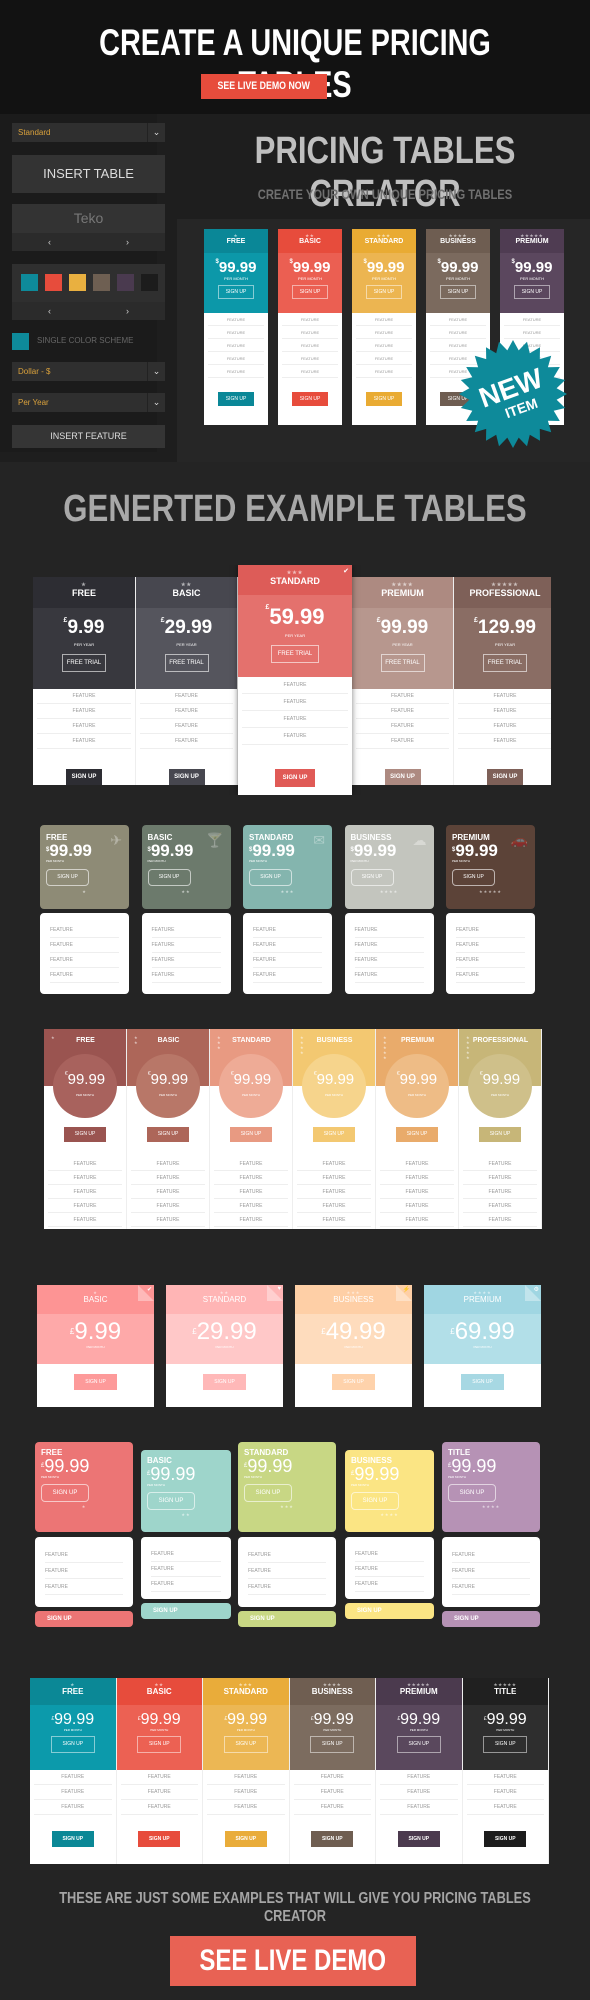 The image size is (590, 2000). I want to click on style-select: Standard ⌄, so click(88, 132).